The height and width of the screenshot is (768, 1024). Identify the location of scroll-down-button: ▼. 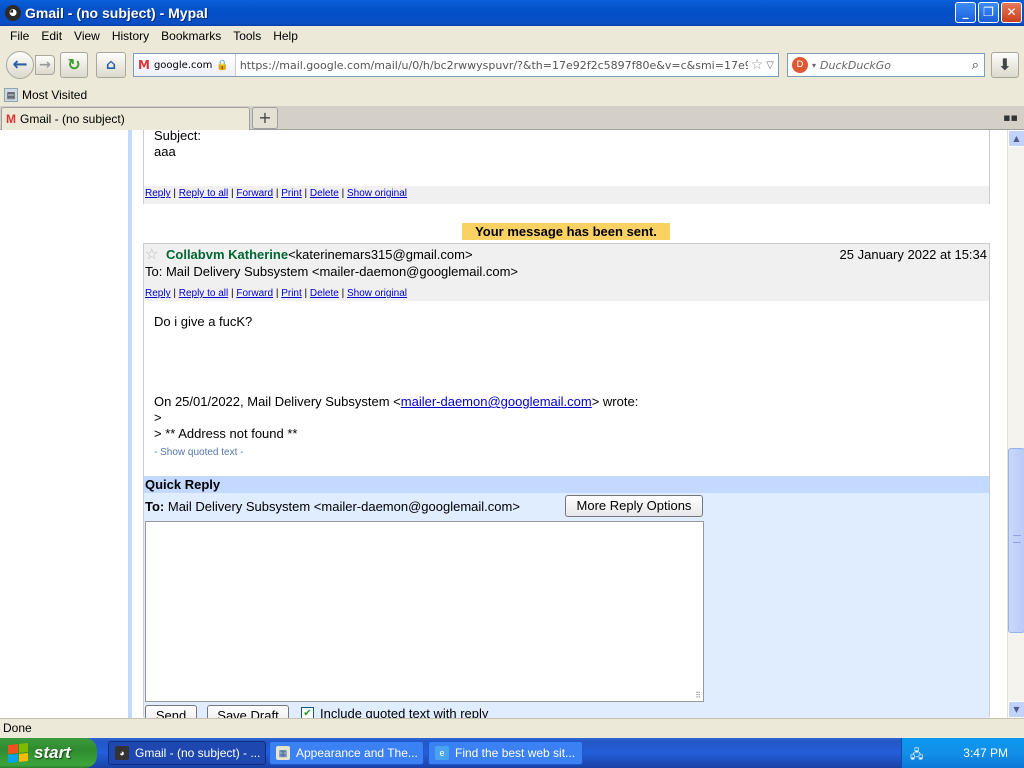
(1016, 709).